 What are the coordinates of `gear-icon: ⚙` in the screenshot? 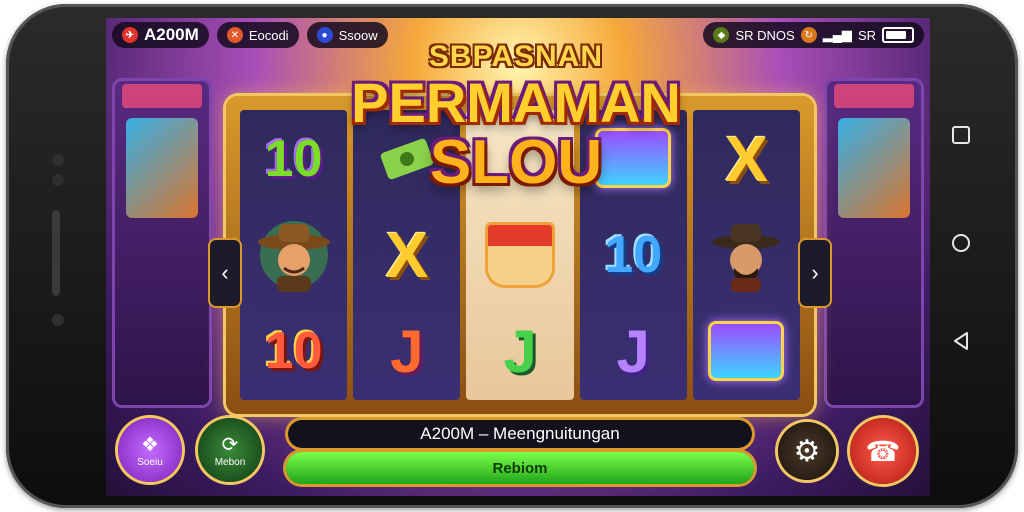 It's located at (807, 451).